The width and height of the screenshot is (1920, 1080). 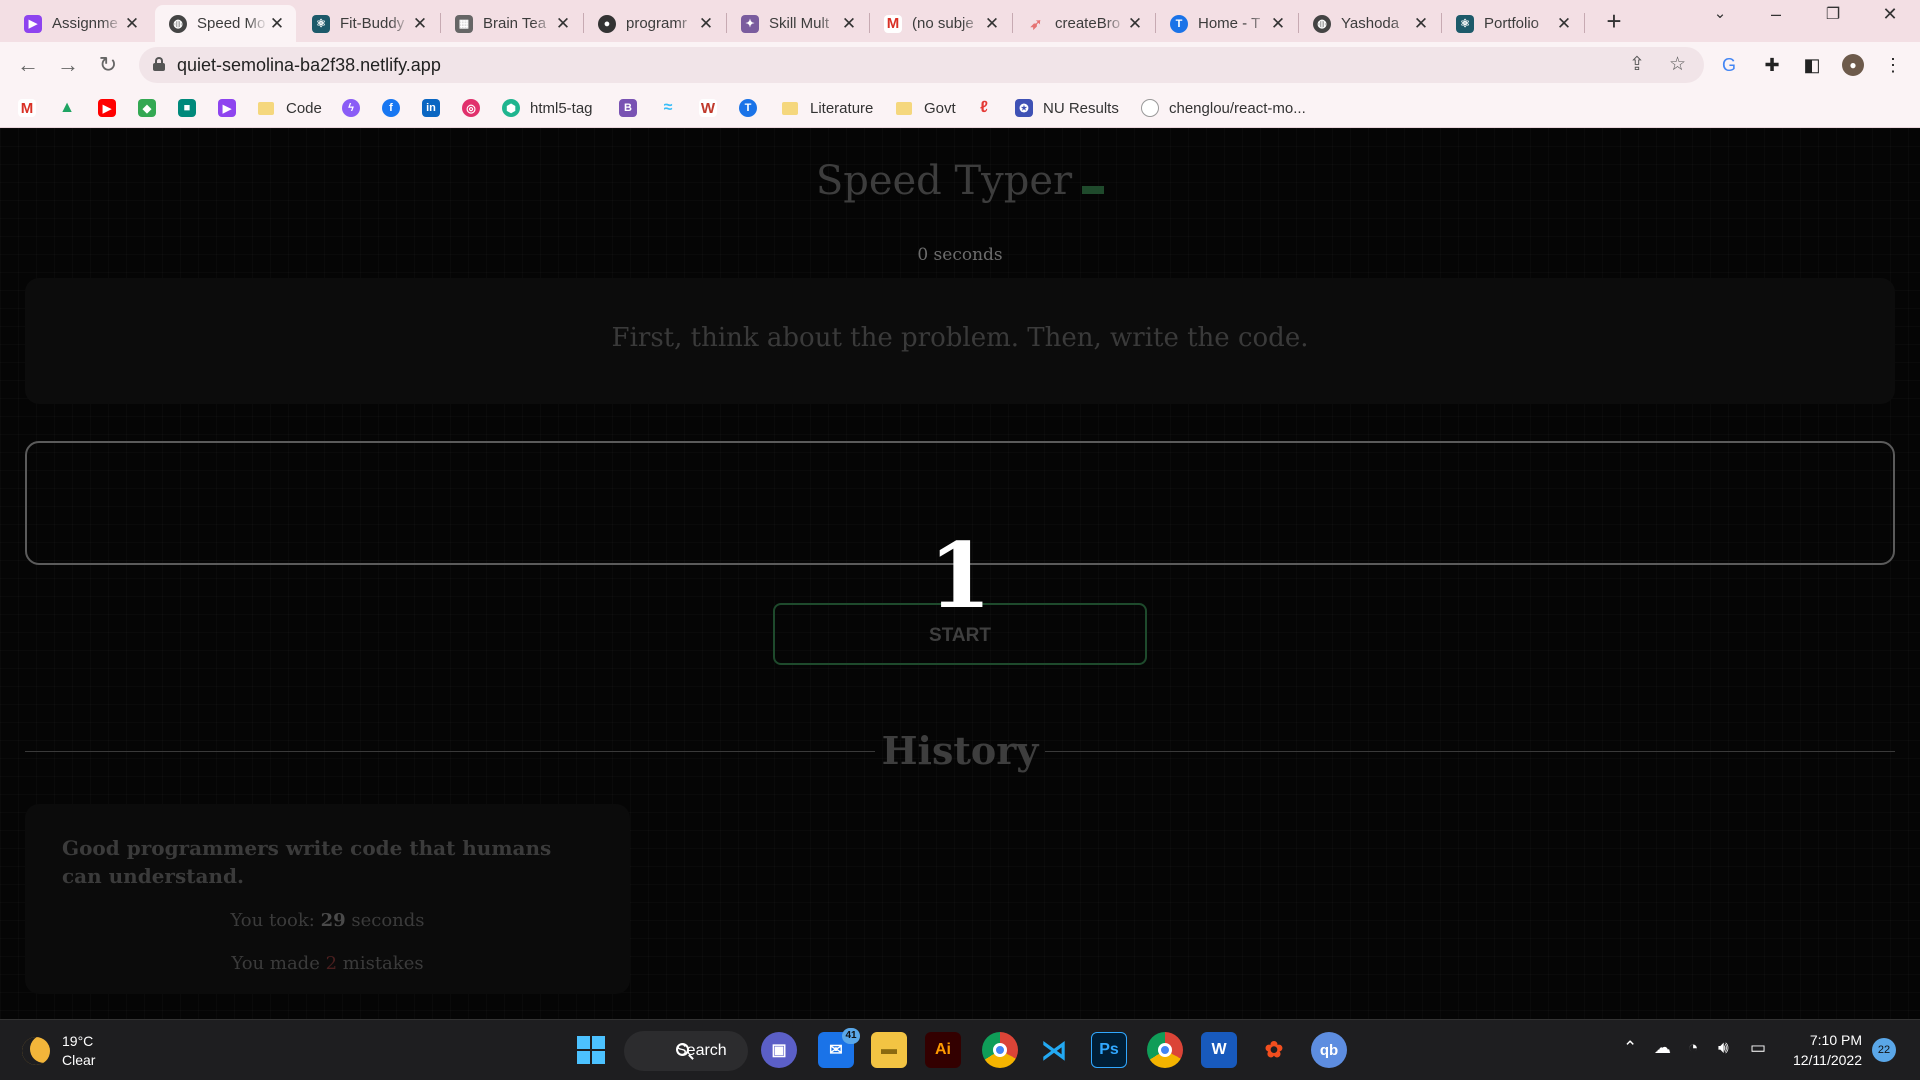 I want to click on tab-label: Portfolio, so click(x=1512, y=23).